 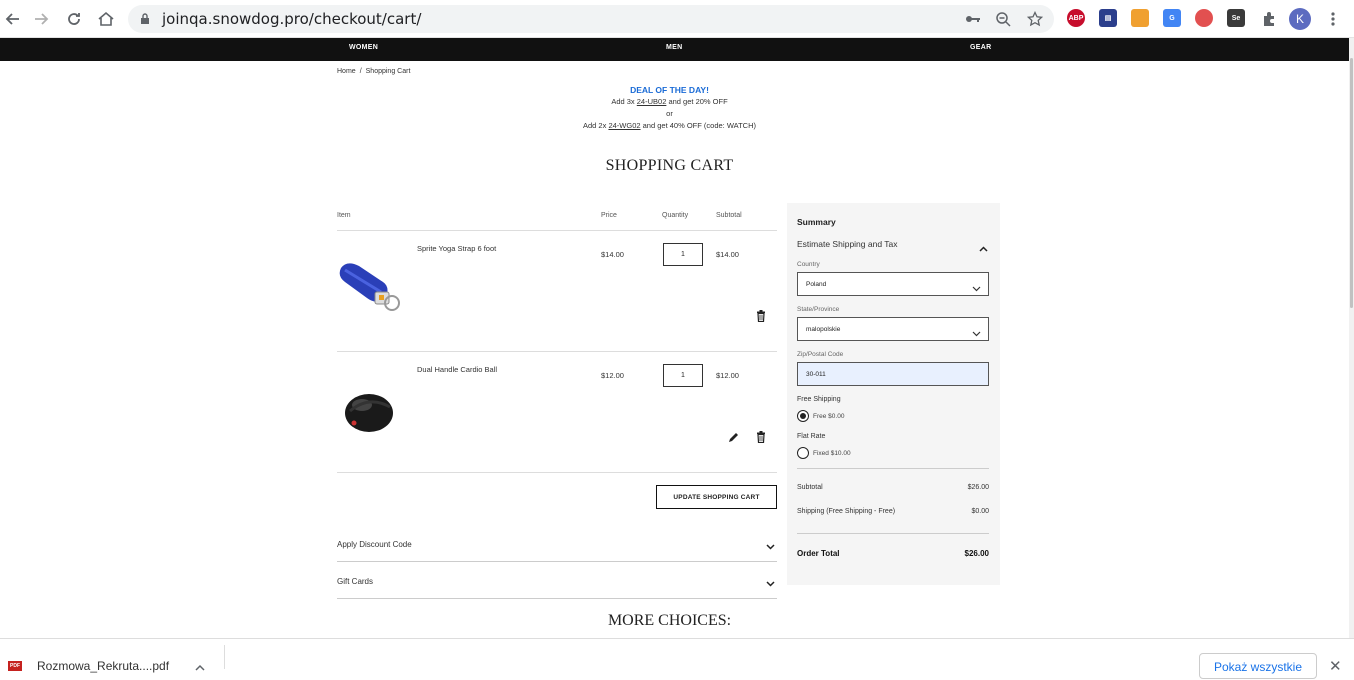 I want to click on abp-icon: ABP, so click(x=1076, y=18).